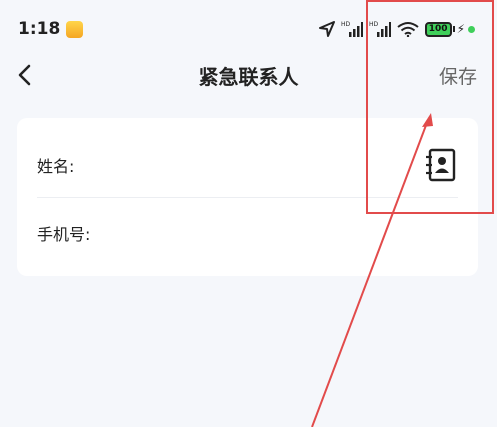 The width and height of the screenshot is (497, 427). I want to click on address-book-icon, so click(441, 165).